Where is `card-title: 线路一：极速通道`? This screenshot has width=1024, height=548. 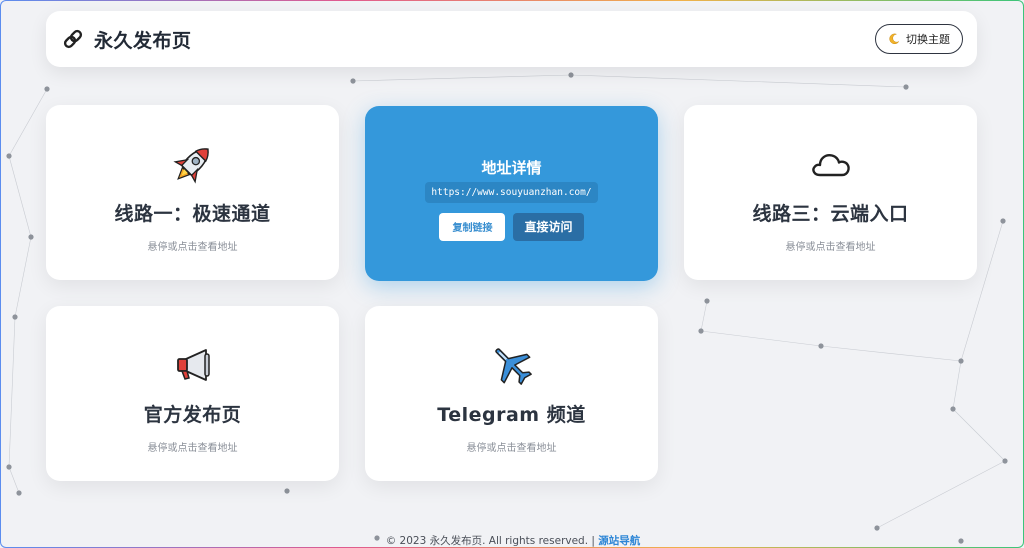
card-title: 线路一：极速通道 is located at coordinates (192, 214).